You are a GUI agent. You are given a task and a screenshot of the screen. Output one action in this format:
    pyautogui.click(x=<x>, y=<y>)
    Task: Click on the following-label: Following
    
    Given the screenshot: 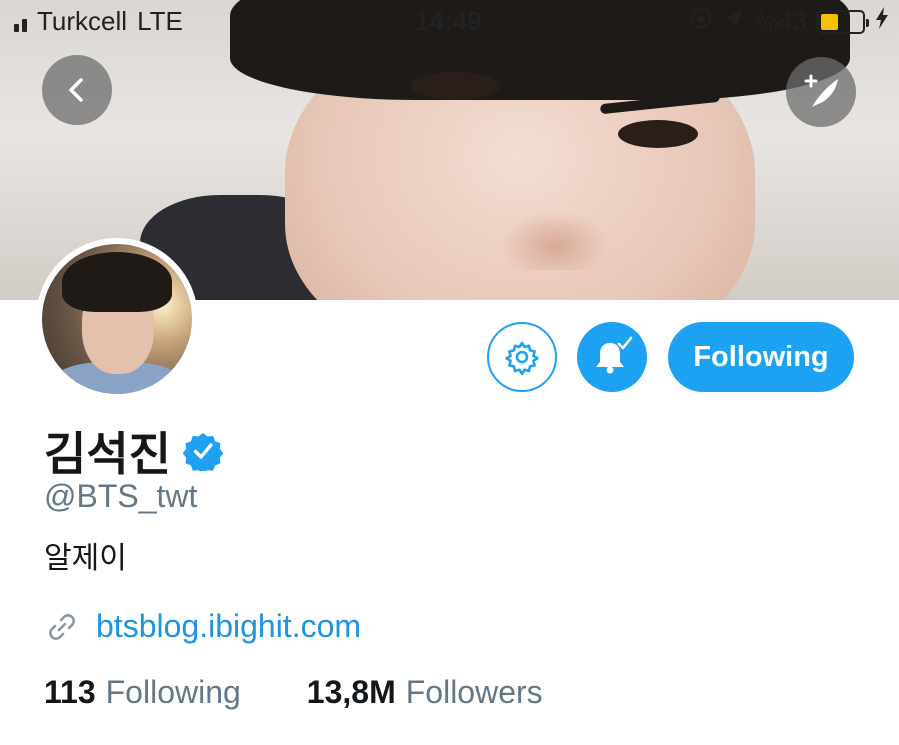 What is the action you would take?
    pyautogui.click(x=173, y=692)
    